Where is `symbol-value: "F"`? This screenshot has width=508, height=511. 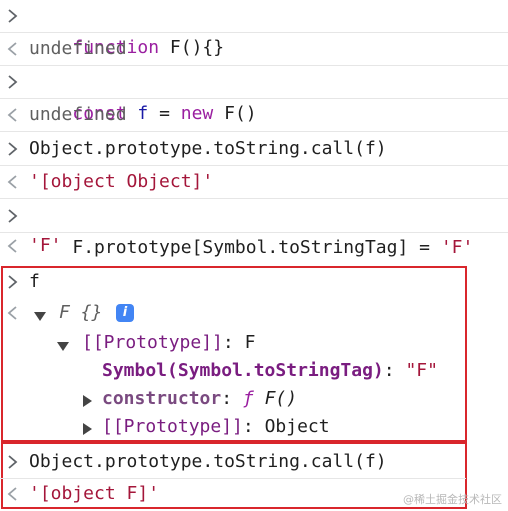
symbol-value: "F" is located at coordinates (421, 370).